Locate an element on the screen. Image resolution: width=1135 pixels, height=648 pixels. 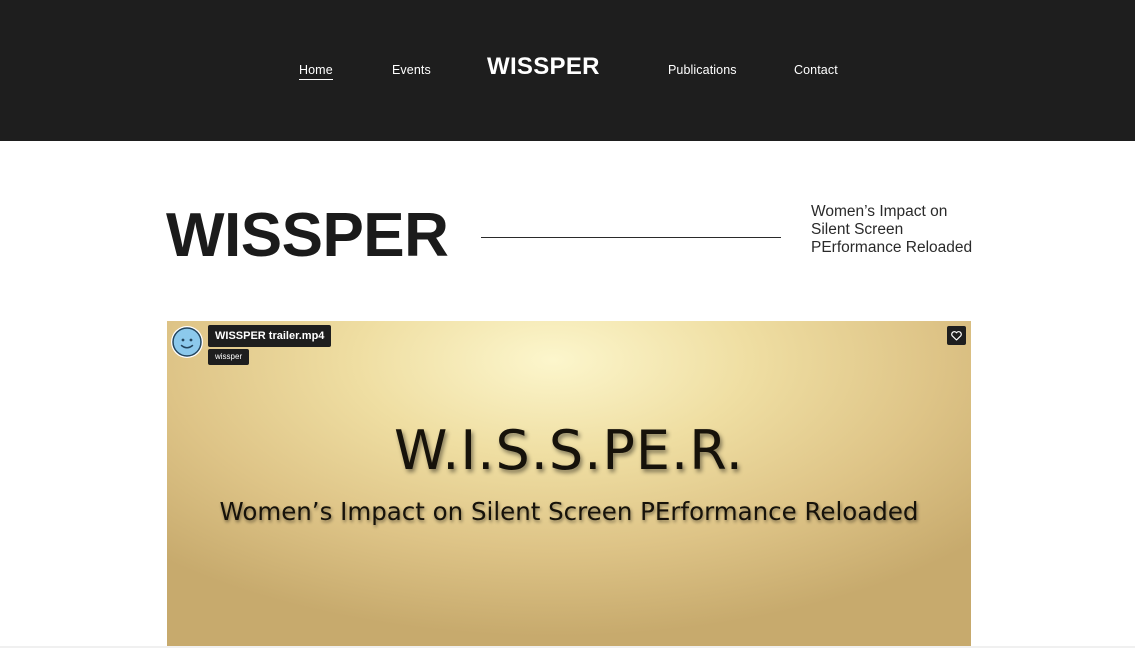
title-divider is located at coordinates (631, 237).